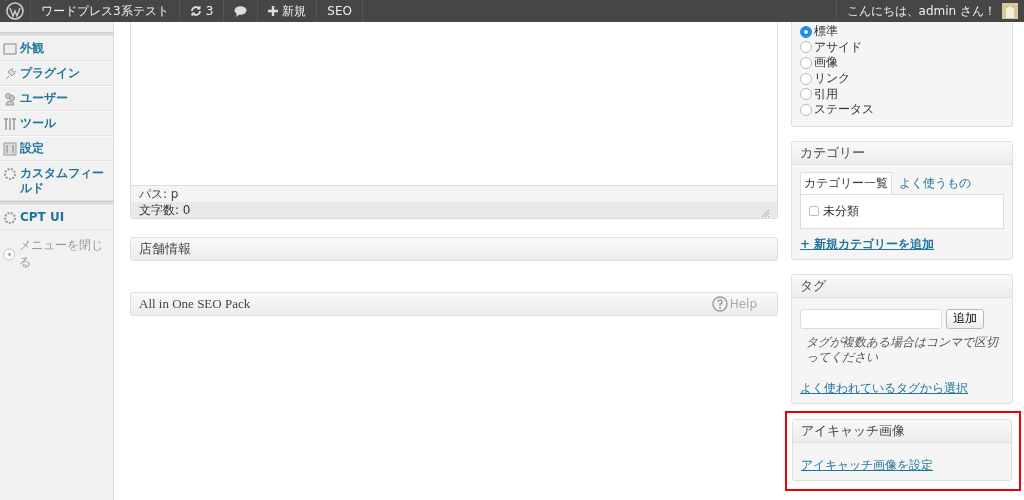 Image resolution: width=1024 pixels, height=500 pixels. What do you see at coordinates (826, 94) in the screenshot?
I see `radio-label: 引用` at bounding box center [826, 94].